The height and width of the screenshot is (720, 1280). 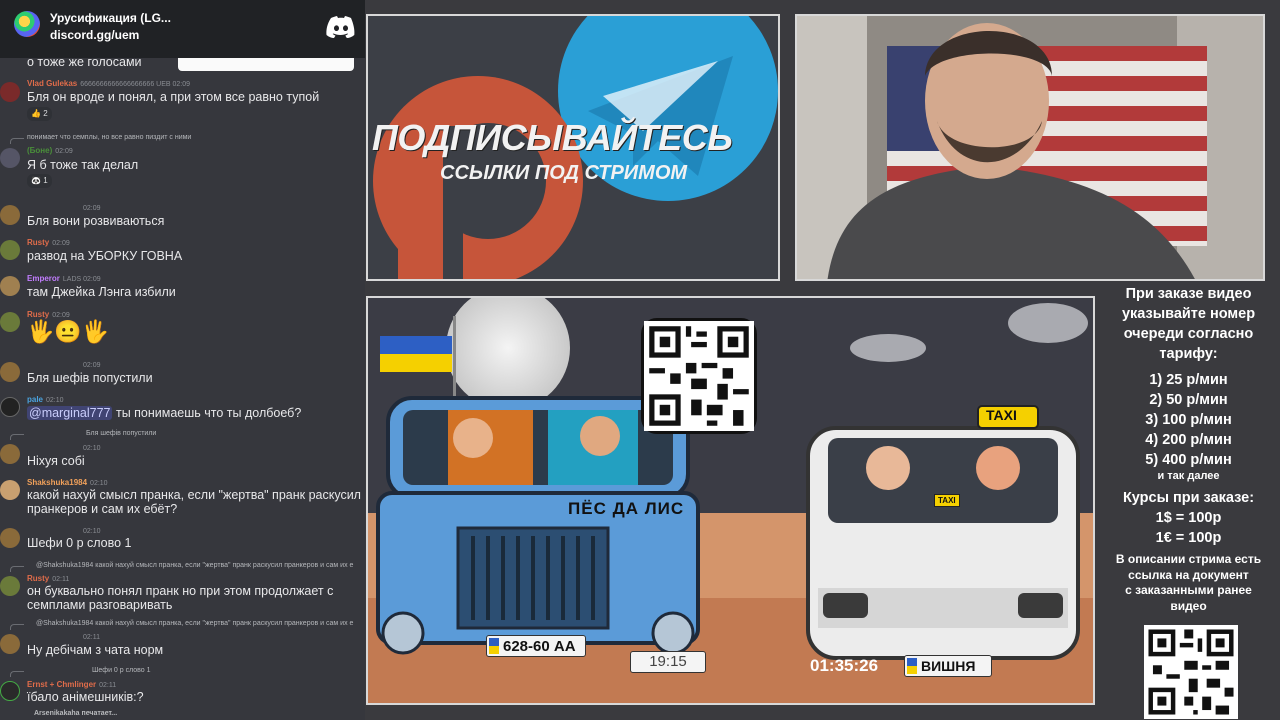 What do you see at coordinates (1188, 476) in the screenshot?
I see `tariff-etc: и так далее` at bounding box center [1188, 476].